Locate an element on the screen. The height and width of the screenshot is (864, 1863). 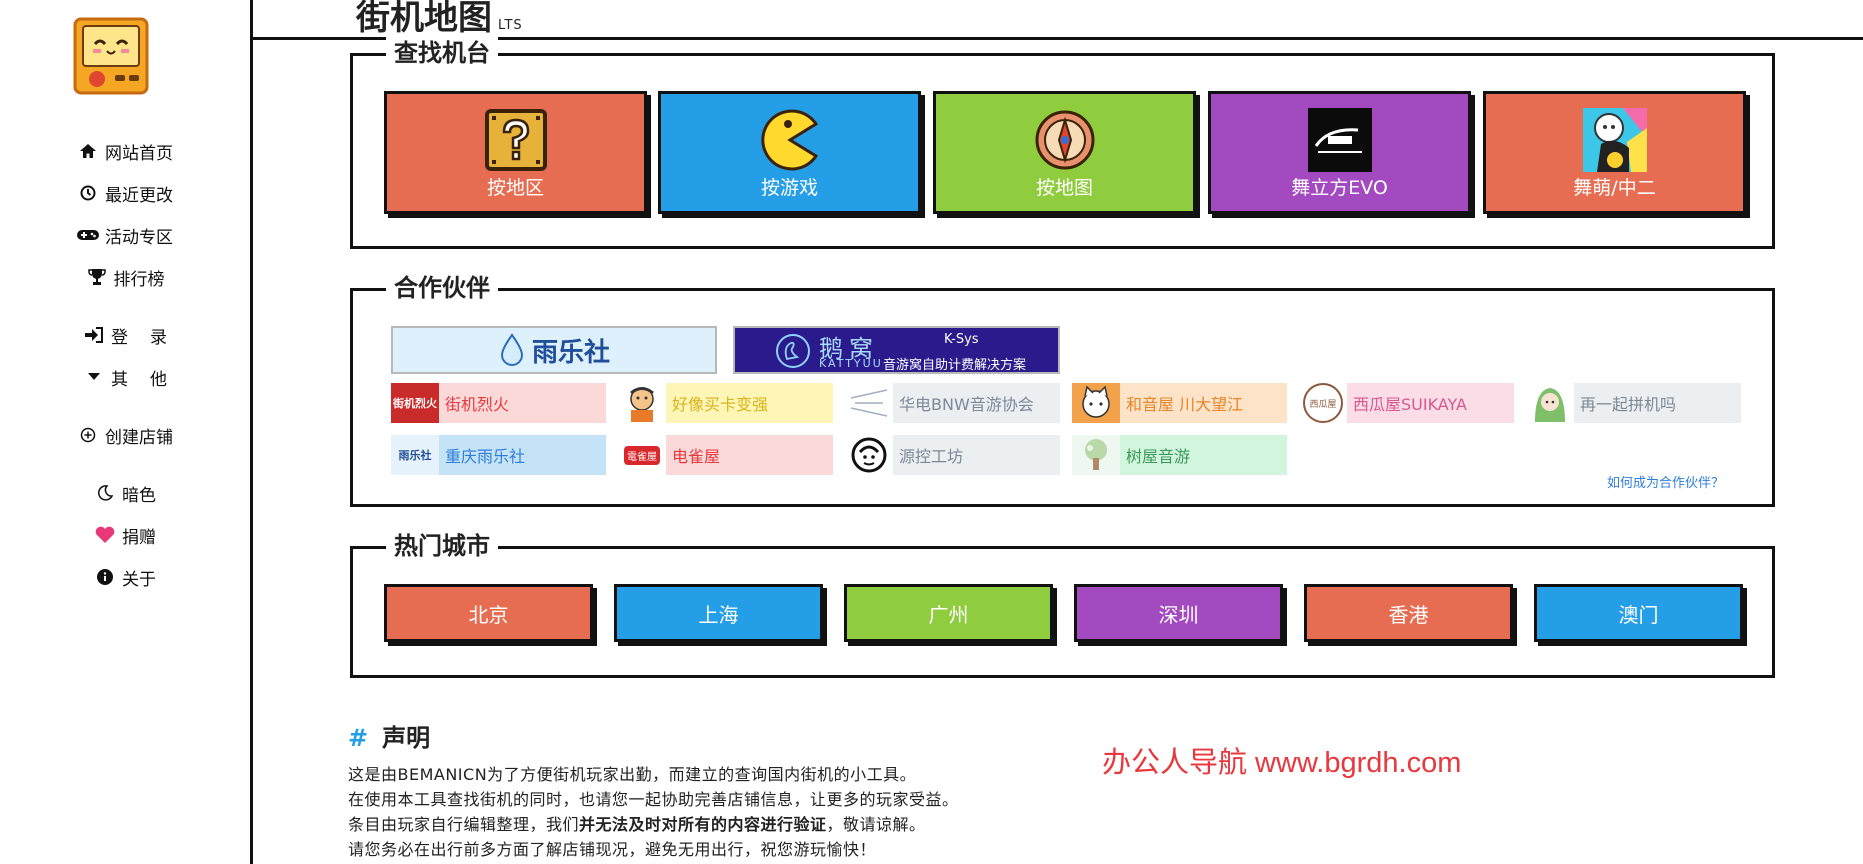
city-button-guangzhou: 广州 is located at coordinates (948, 613).